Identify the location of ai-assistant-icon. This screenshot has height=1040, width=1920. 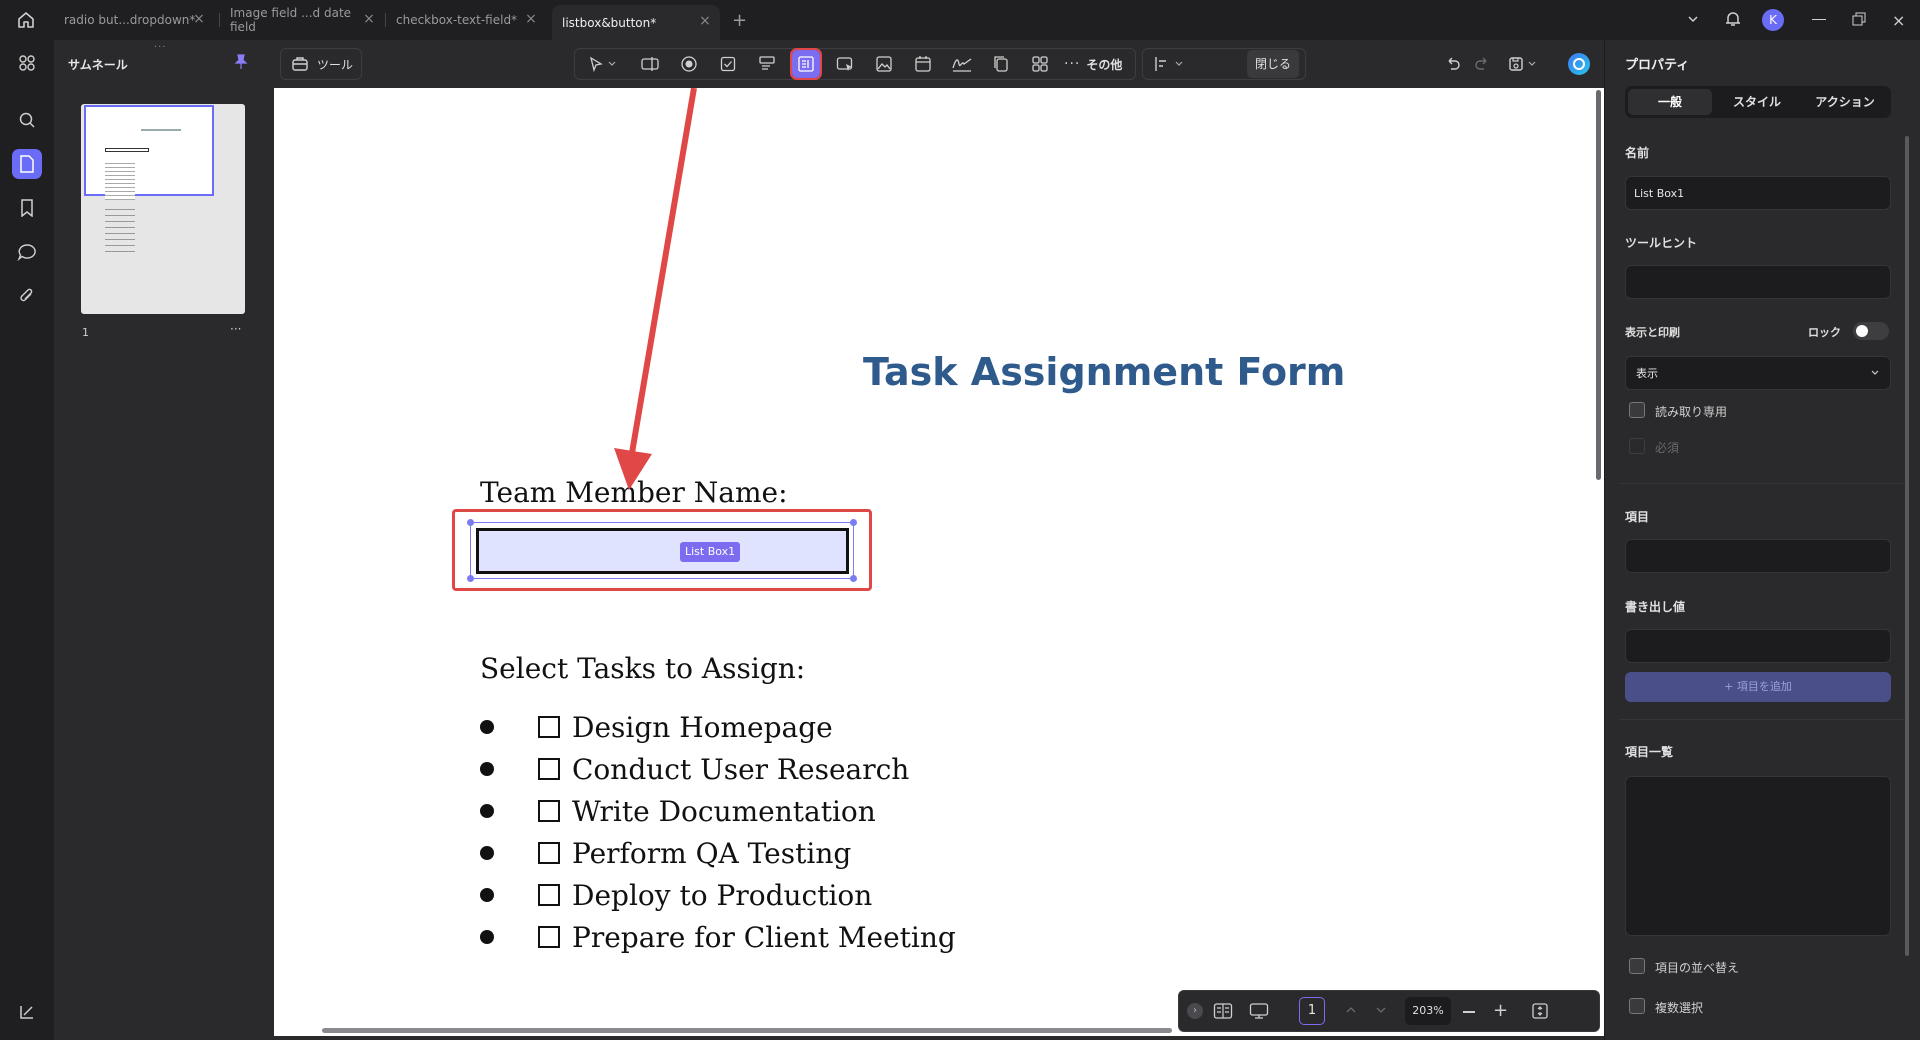
(1579, 64).